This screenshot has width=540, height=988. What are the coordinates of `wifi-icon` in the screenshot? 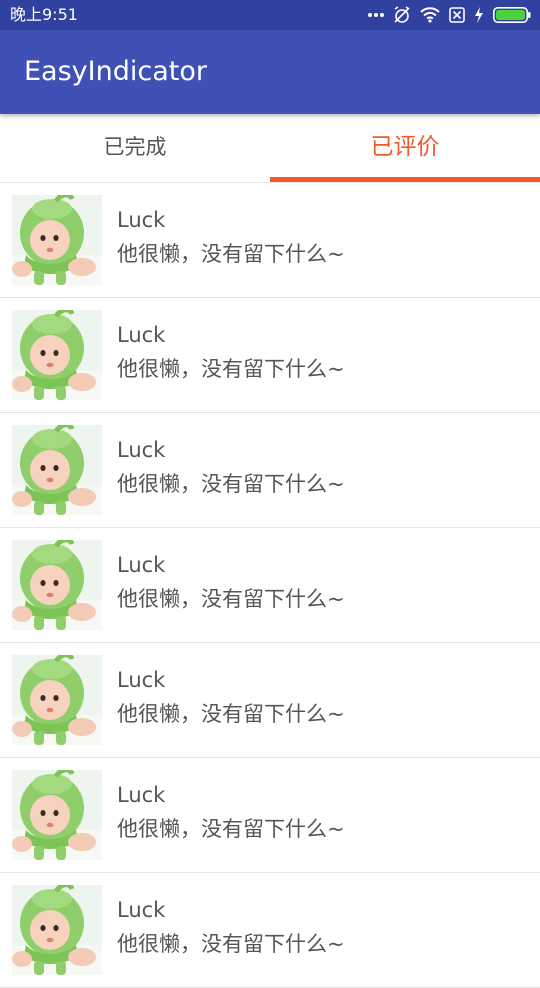 It's located at (430, 15).